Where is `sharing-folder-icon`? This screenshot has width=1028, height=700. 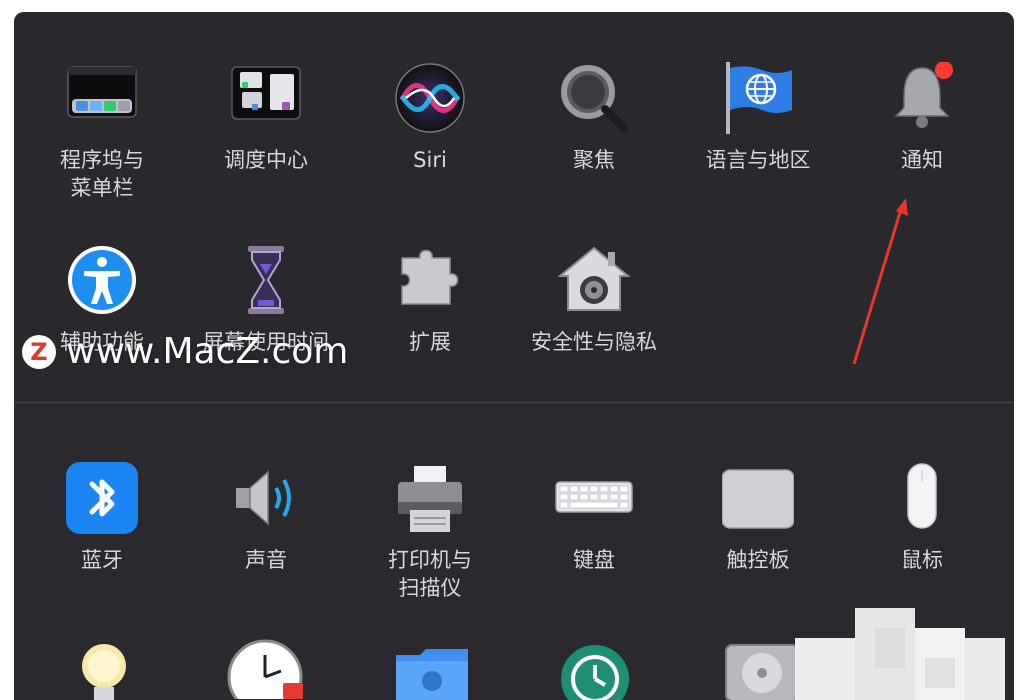
sharing-folder-icon is located at coordinates (432, 673).